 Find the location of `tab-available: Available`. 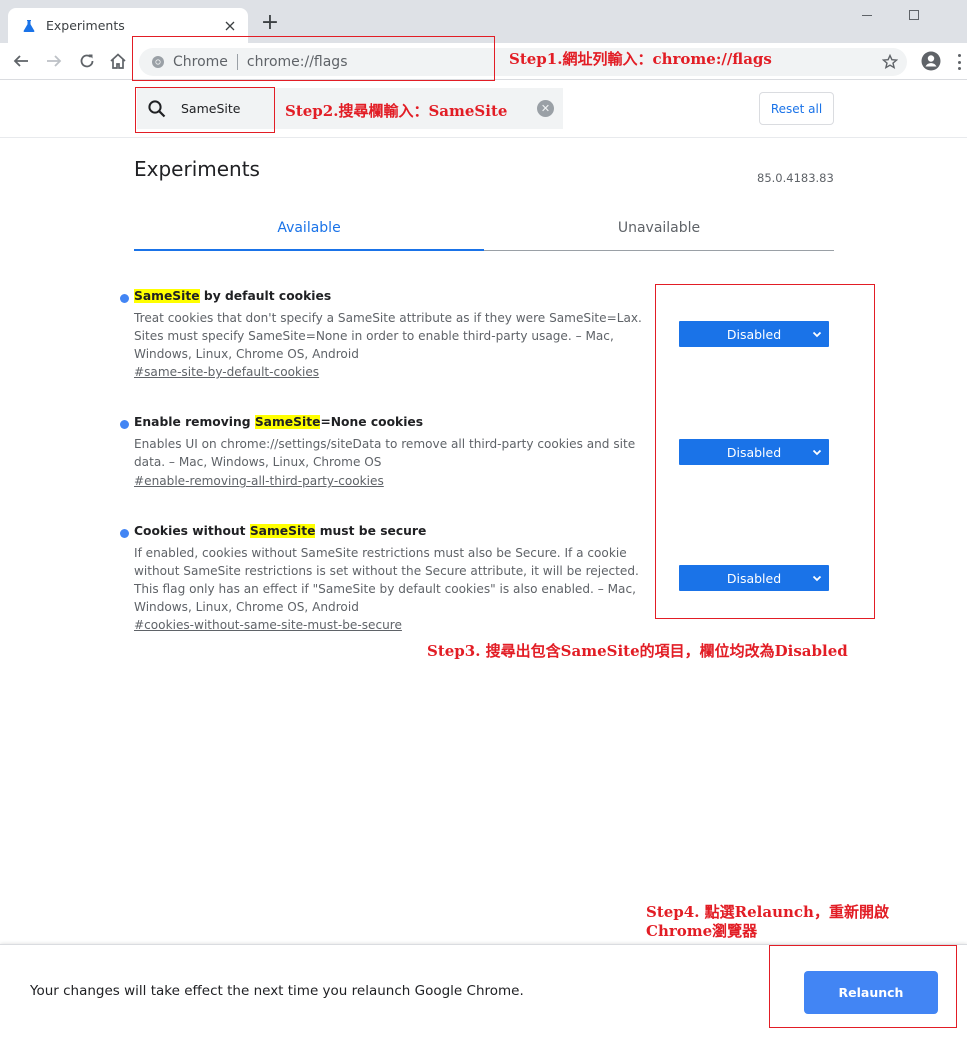

tab-available: Available is located at coordinates (309, 228).